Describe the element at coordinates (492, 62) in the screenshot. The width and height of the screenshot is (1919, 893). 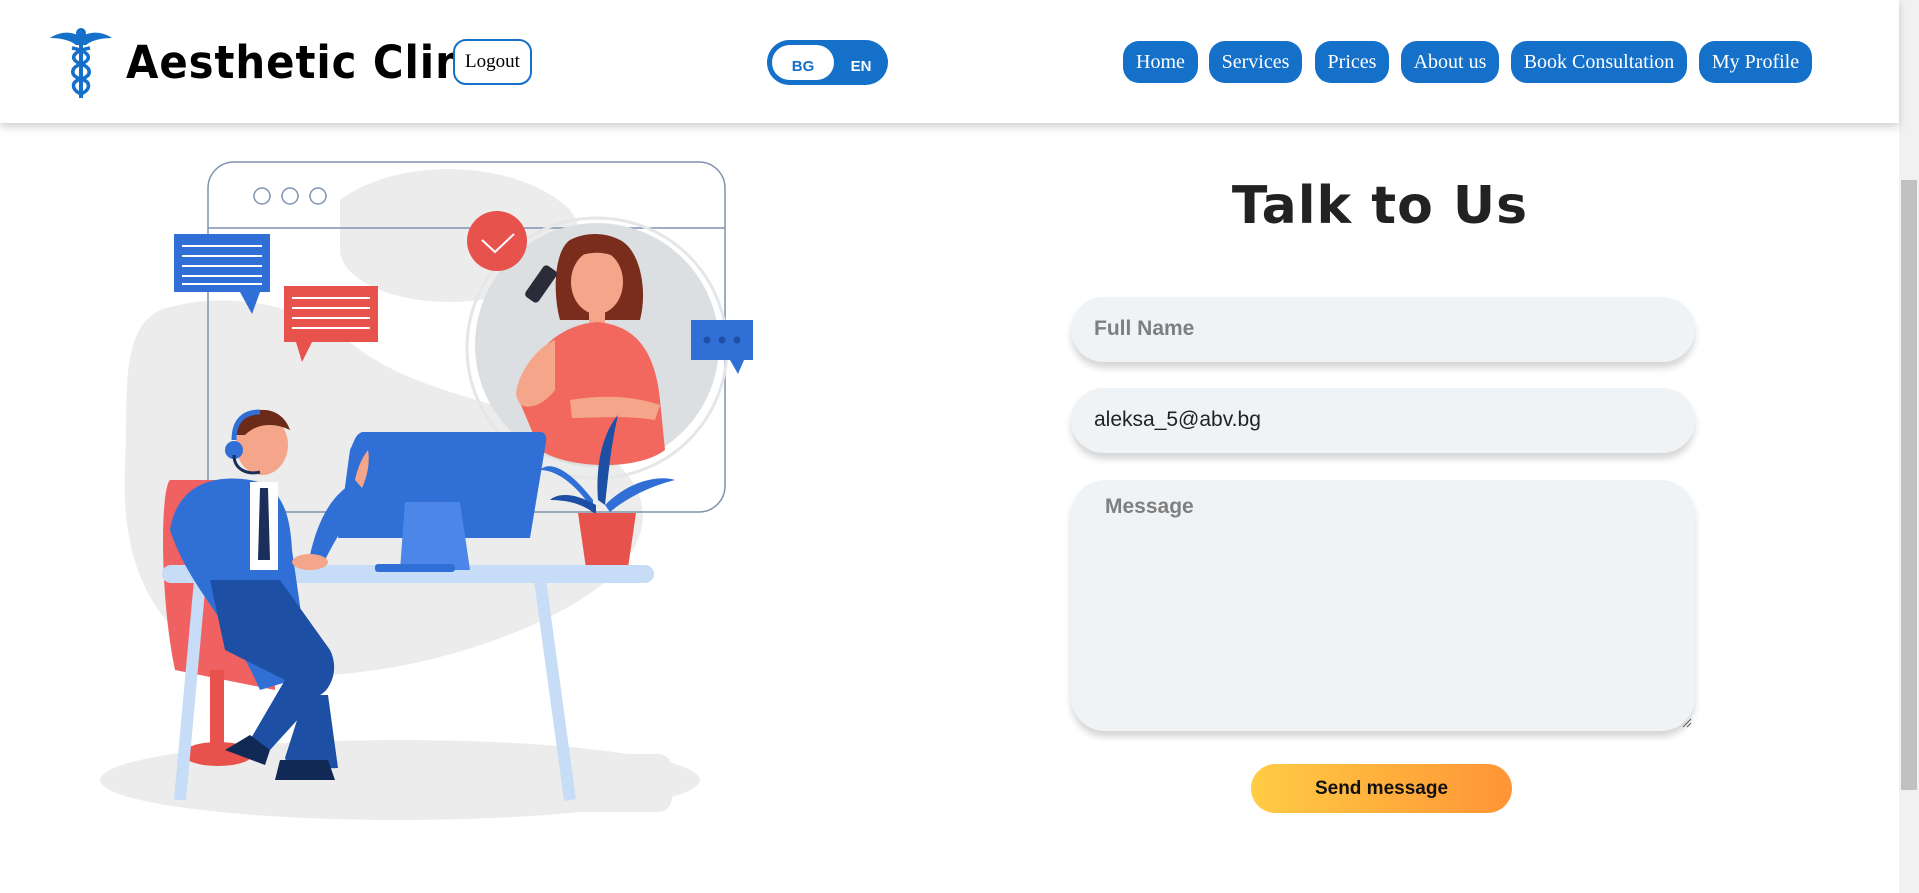
I see `logout-button: Logout` at that location.